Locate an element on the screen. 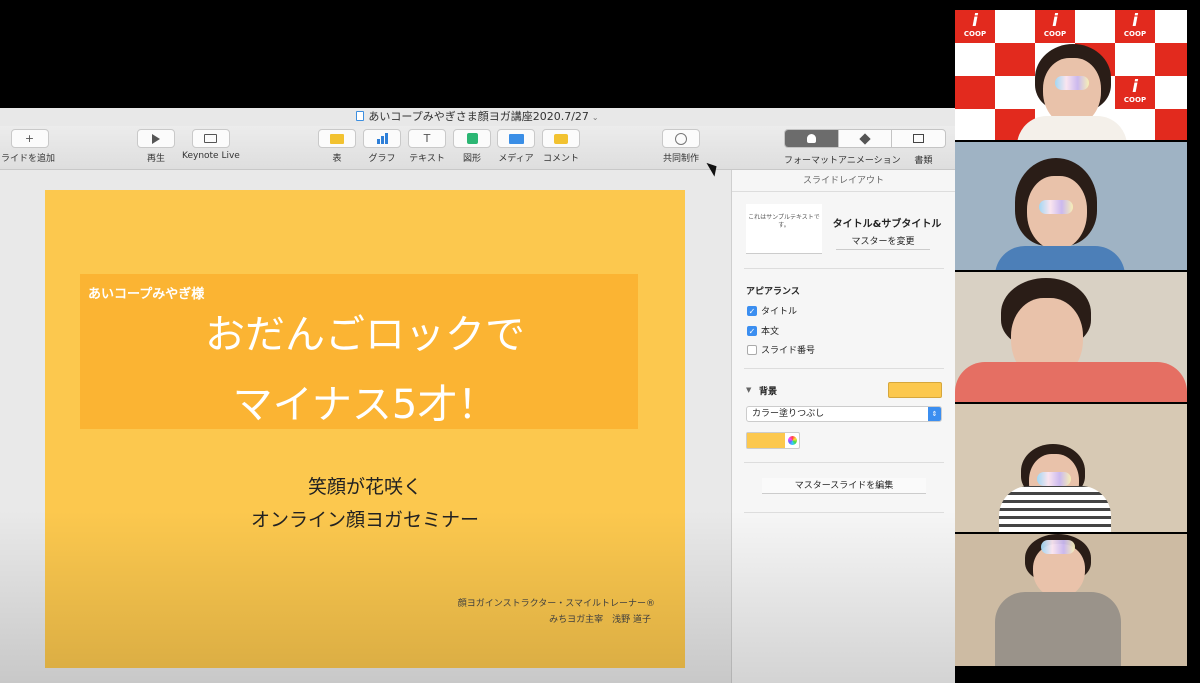 The image size is (1200, 683). play-label: 再生 is located at coordinates (155, 159).